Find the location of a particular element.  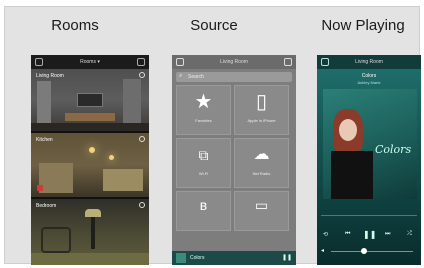

album-thumbnail is located at coordinates (181, 258).